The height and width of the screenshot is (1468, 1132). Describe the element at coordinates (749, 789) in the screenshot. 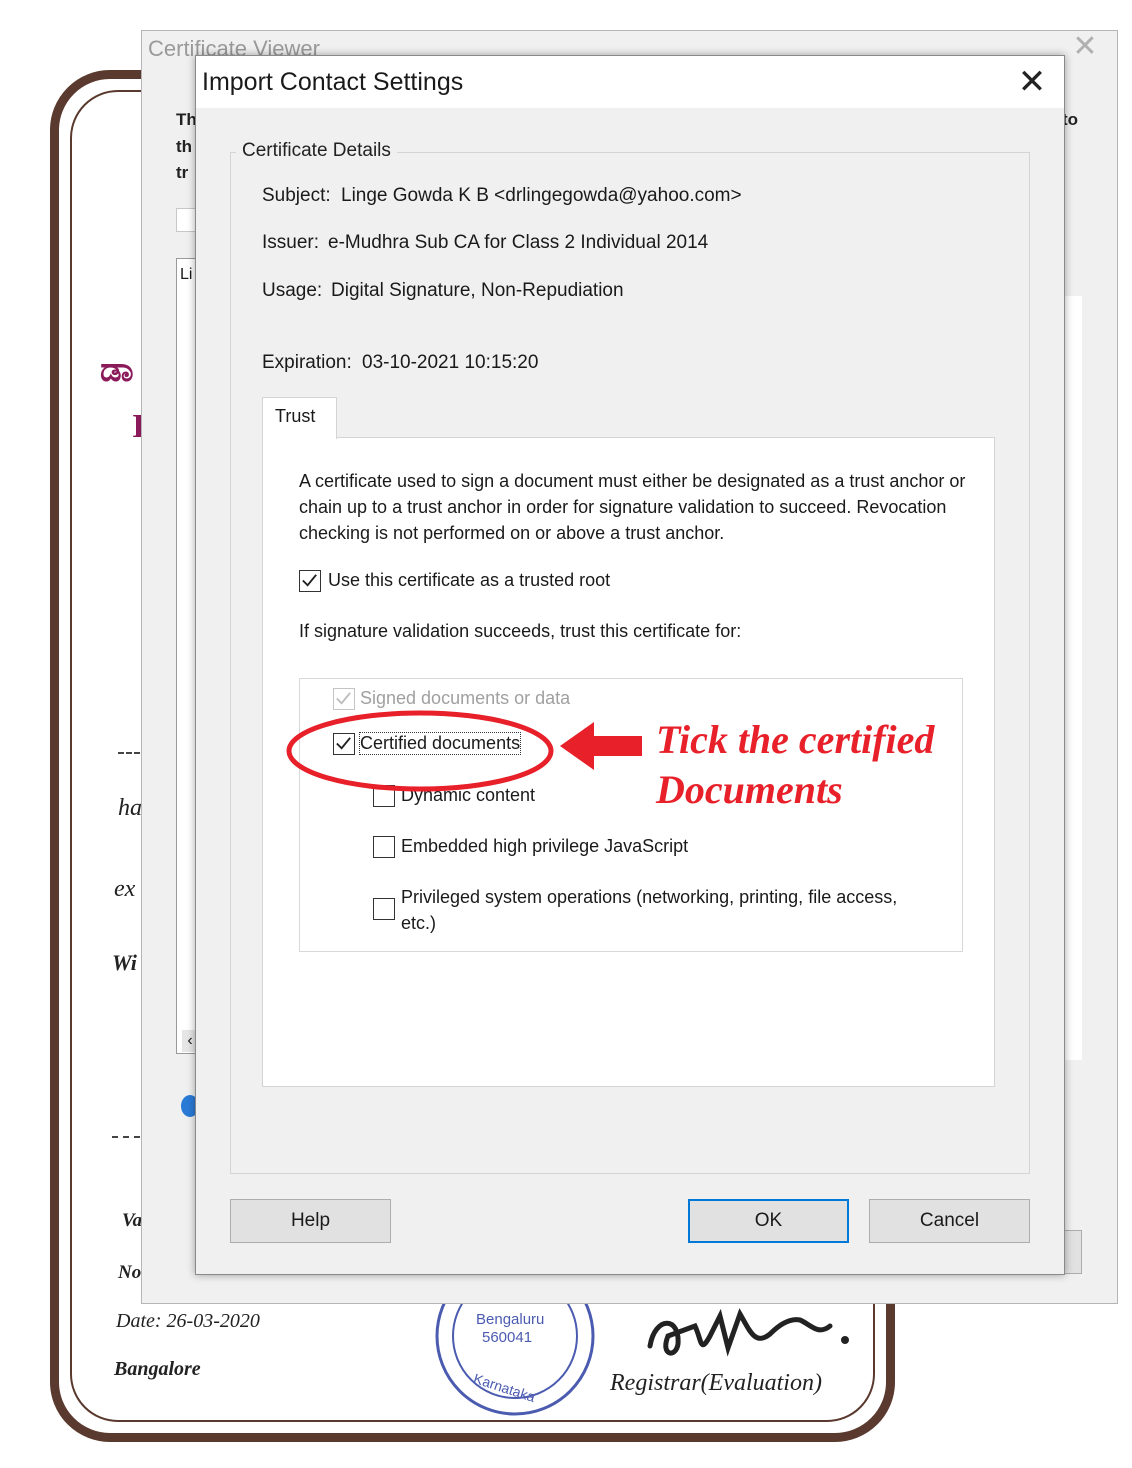

I see `annotation-line-2: Documents` at that location.